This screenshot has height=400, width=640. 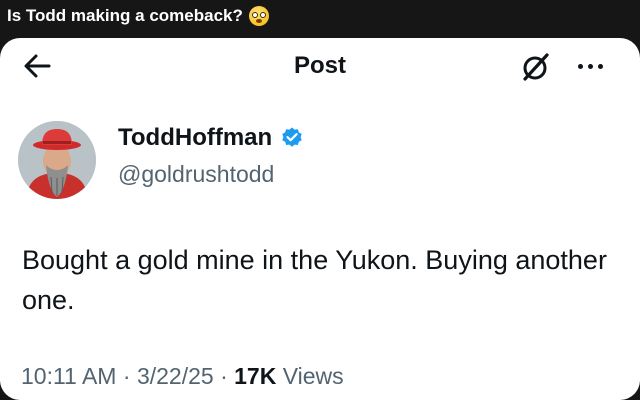 I want to click on avatar, so click(x=57, y=160).